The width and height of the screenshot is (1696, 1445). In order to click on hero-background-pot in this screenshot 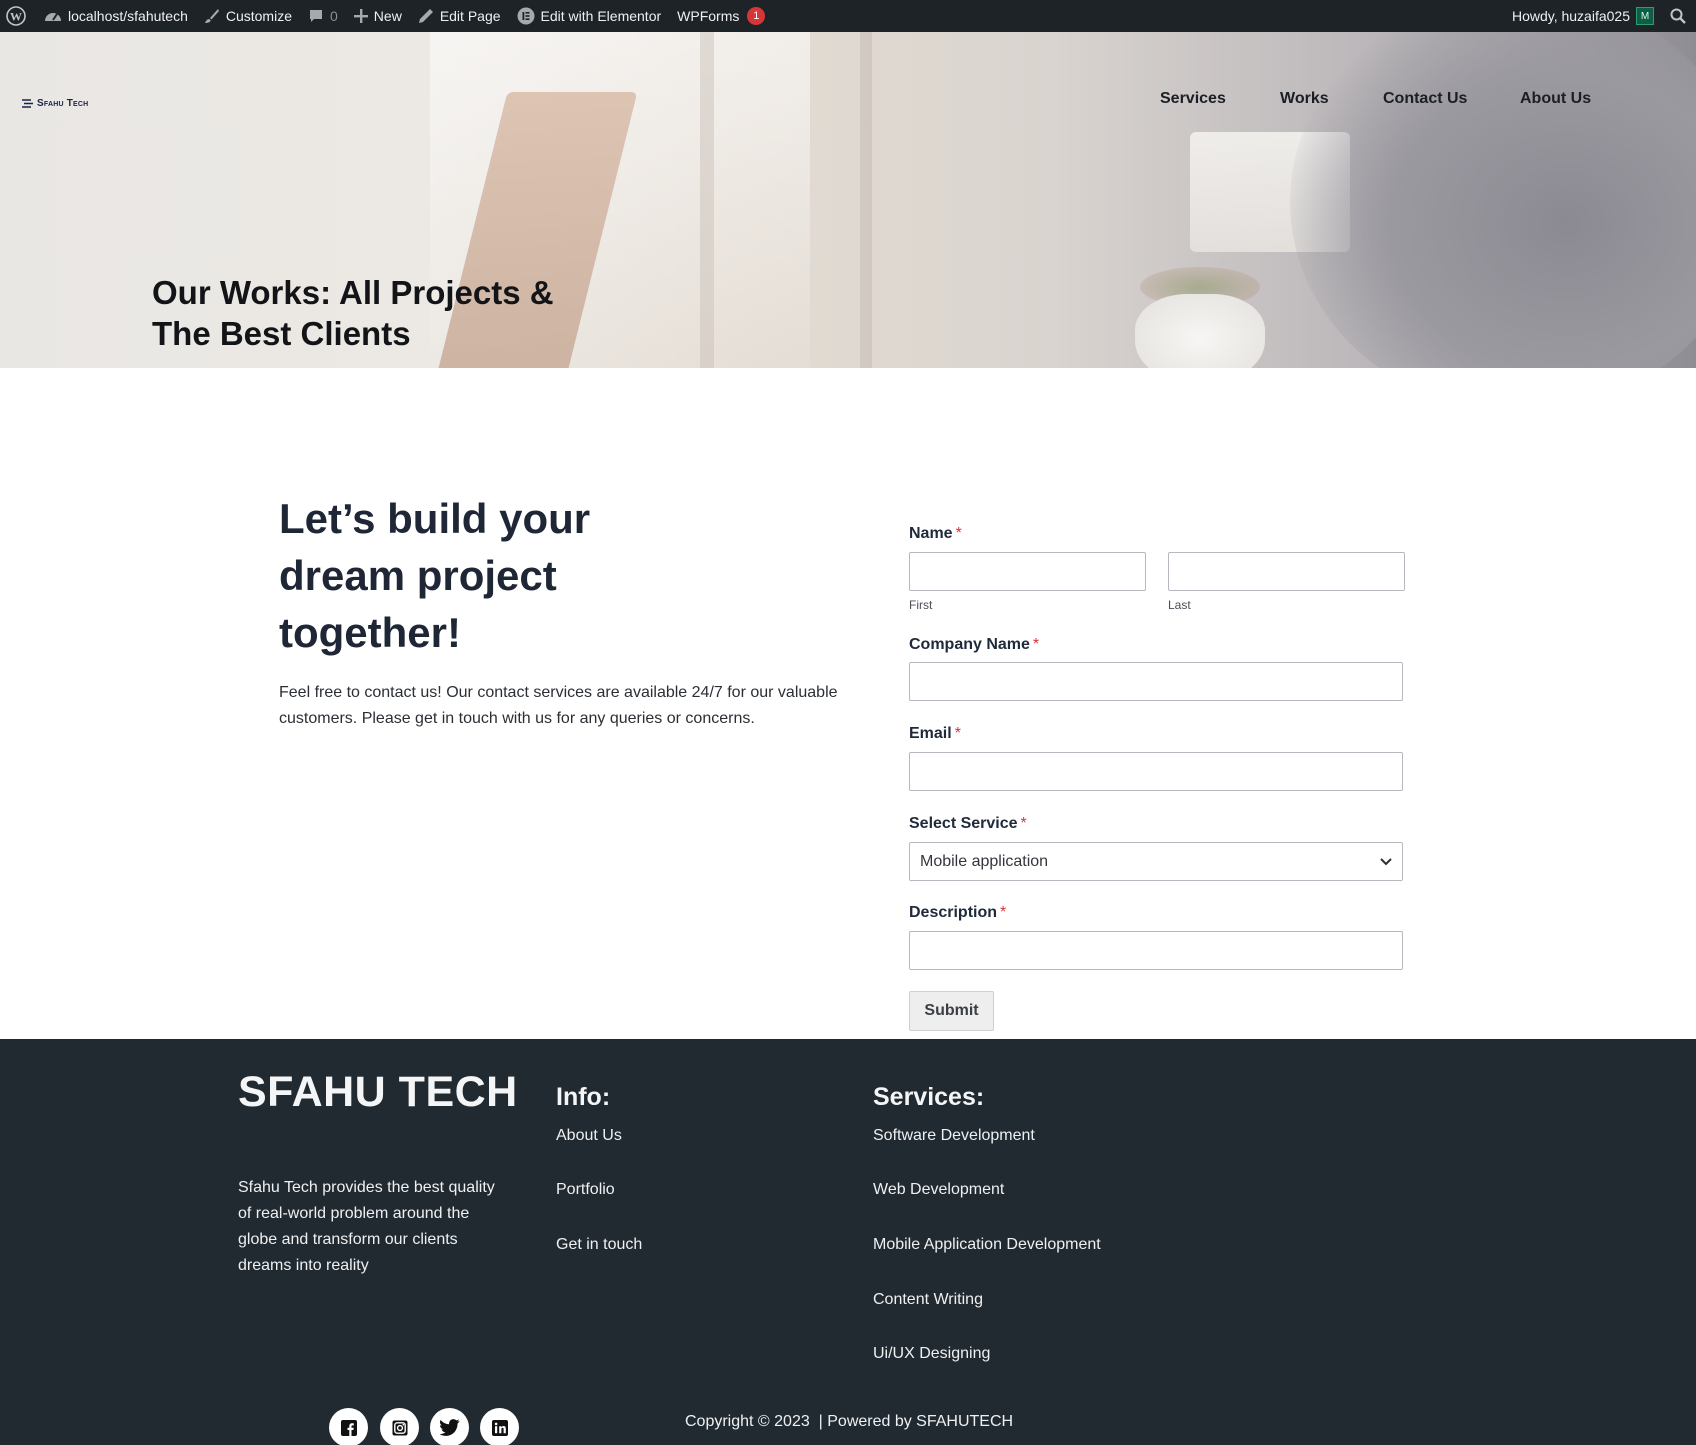, I will do `click(1200, 331)`.